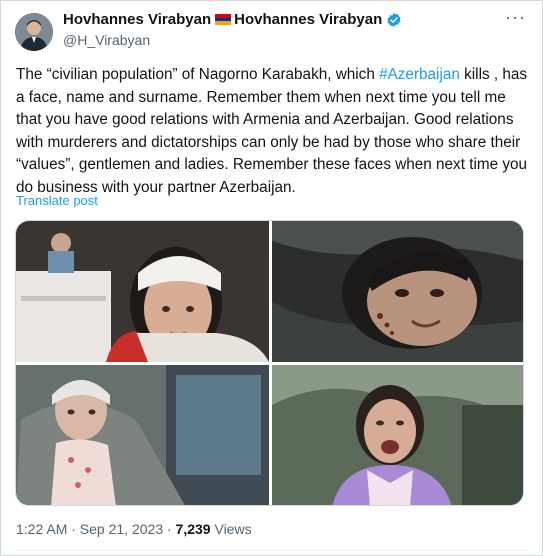 Image resolution: width=543 pixels, height=556 pixels. Describe the element at coordinates (96, 529) in the screenshot. I see `tweet-timestamp: 1:22 AM · Sep 21, 2023 ·` at that location.